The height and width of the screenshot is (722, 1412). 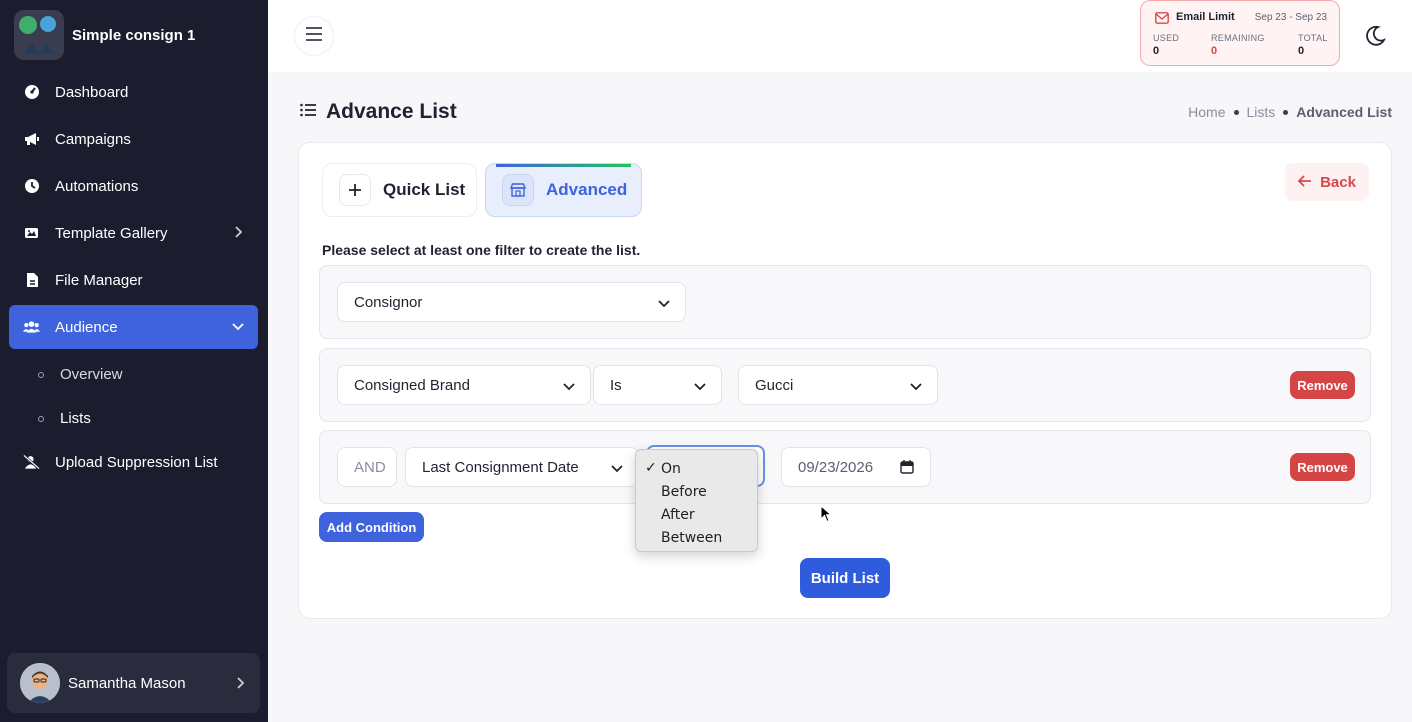 What do you see at coordinates (836, 467) in the screenshot?
I see `date-value: 09/23/2026` at bounding box center [836, 467].